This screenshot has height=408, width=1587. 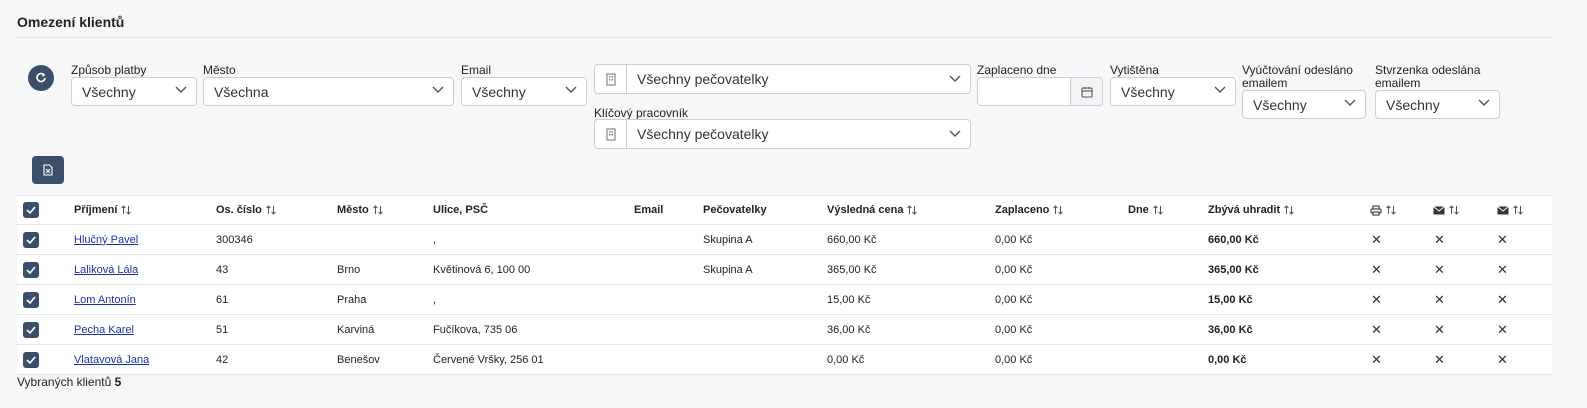 I want to click on email-select: Všechny, so click(x=524, y=91).